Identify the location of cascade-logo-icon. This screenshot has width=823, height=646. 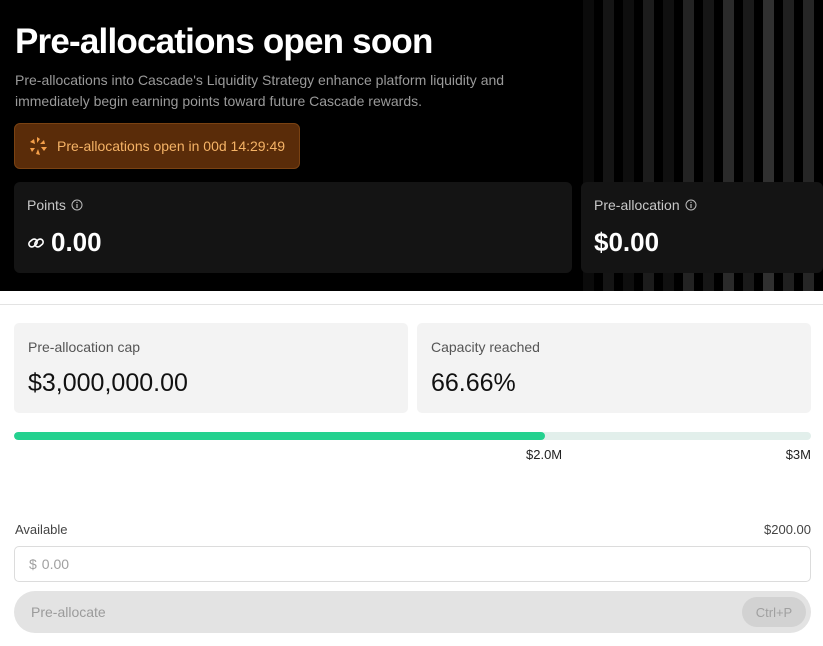
(38, 146).